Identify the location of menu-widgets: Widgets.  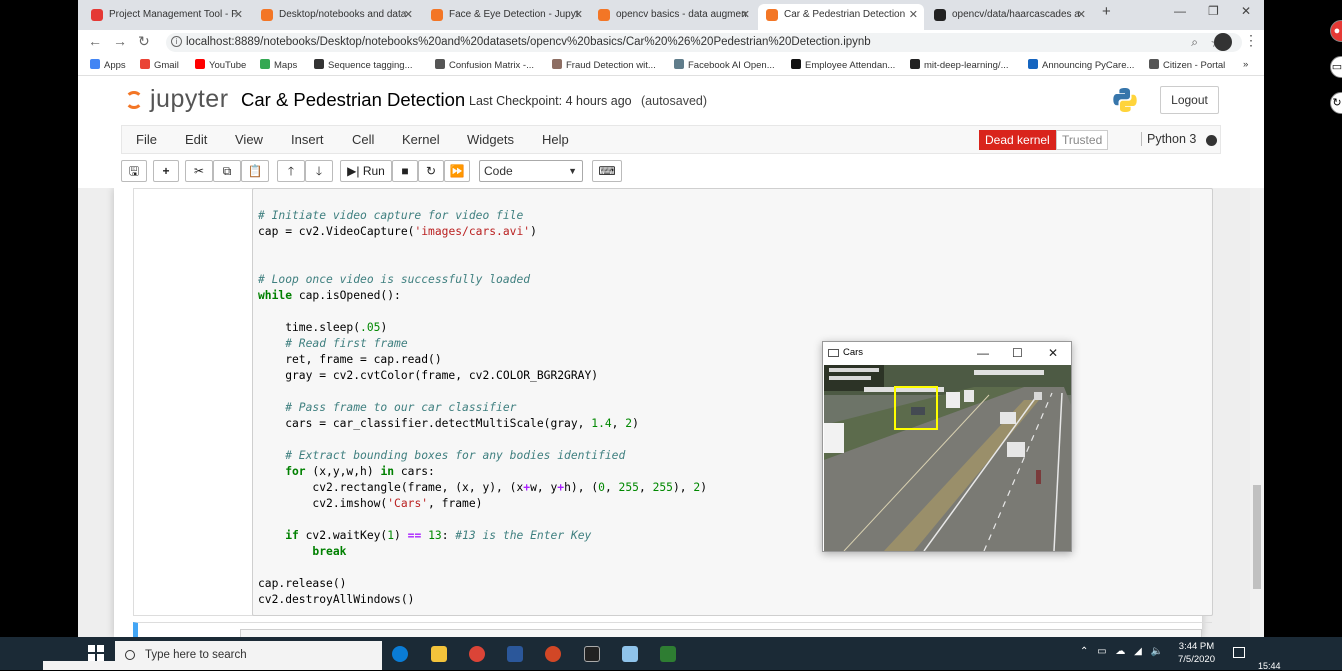
(490, 139).